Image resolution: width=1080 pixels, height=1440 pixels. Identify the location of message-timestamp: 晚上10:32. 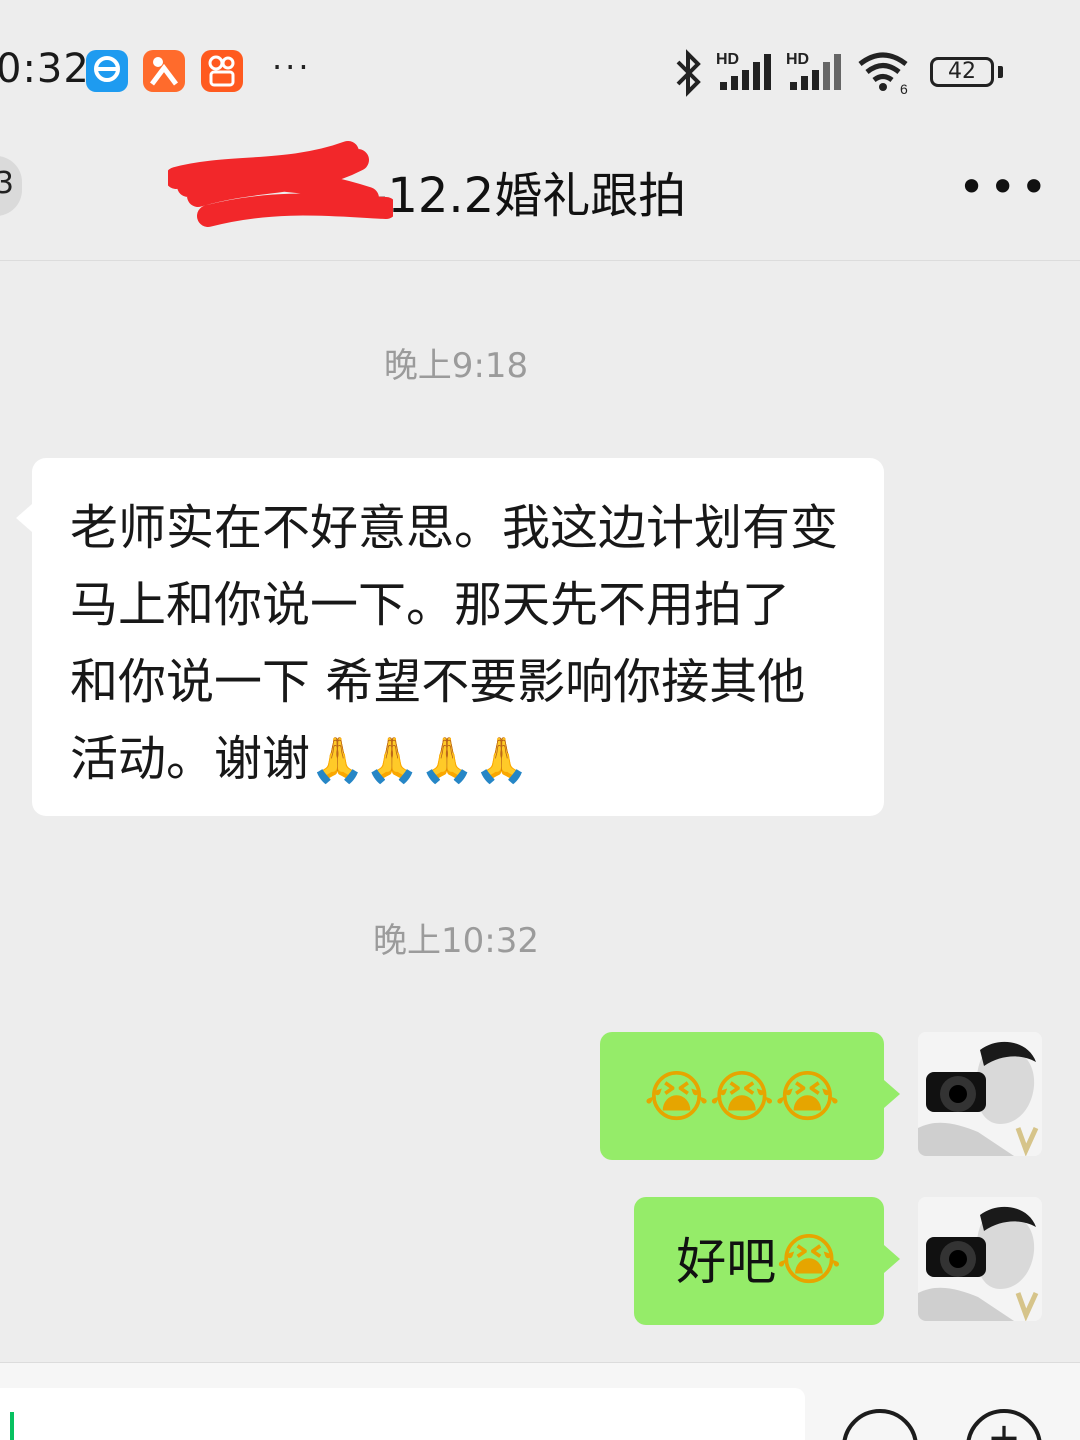
(456, 941).